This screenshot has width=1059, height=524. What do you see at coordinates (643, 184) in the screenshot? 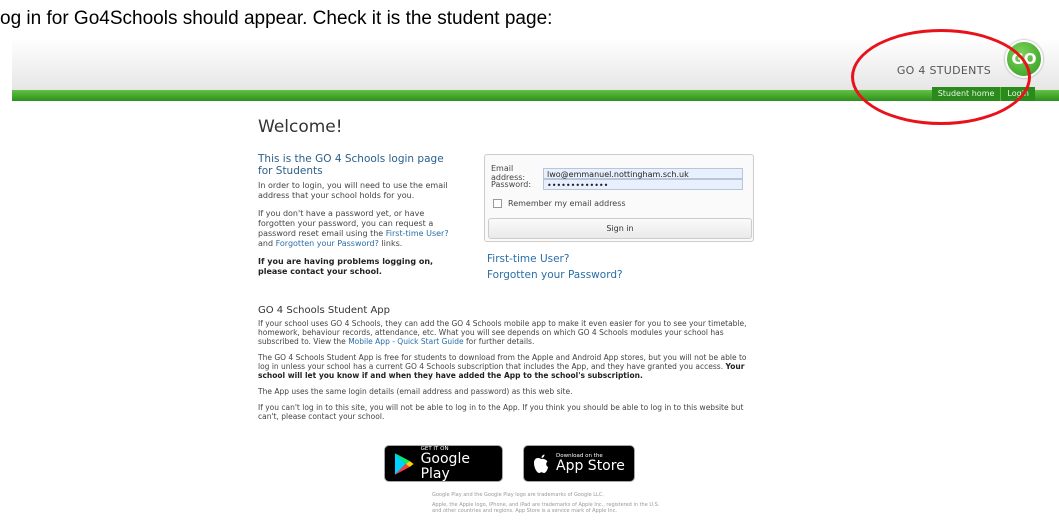
I see `password-field: •••••••••••••` at bounding box center [643, 184].